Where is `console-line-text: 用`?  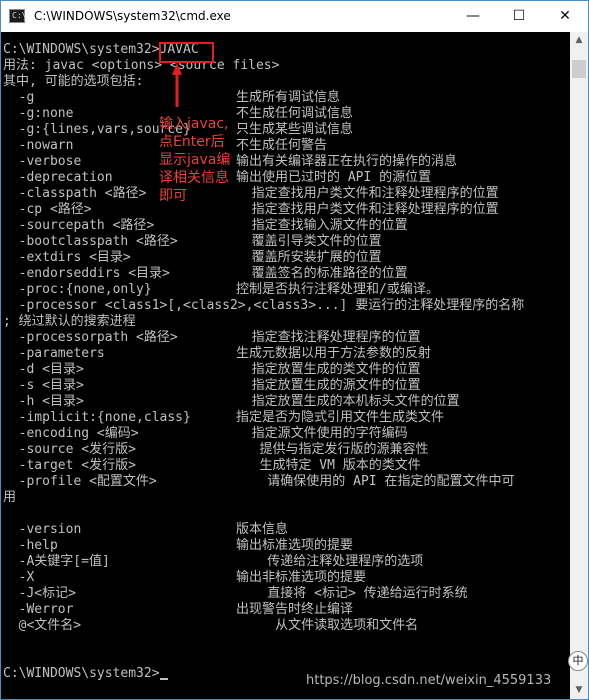
console-line-text: 用 is located at coordinates (10, 497).